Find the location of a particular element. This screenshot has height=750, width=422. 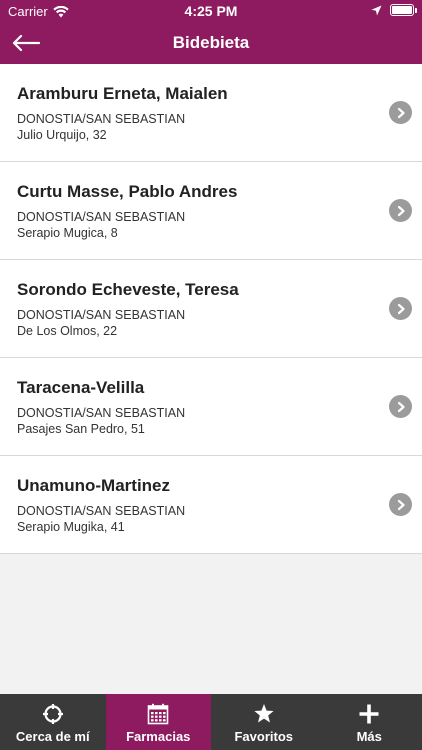

status-bar: Carrier 4:25 PM is located at coordinates (211, 11).